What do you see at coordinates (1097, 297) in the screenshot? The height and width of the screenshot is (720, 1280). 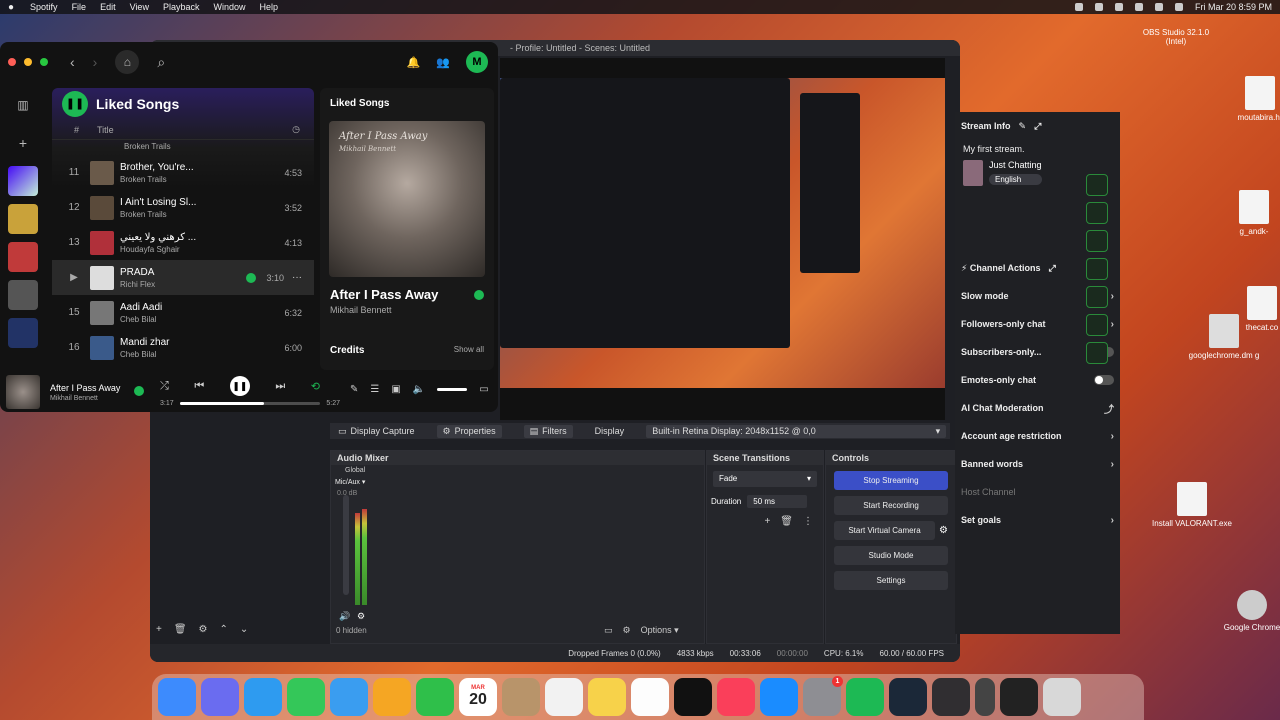 I see `broadcast-icon` at bounding box center [1097, 297].